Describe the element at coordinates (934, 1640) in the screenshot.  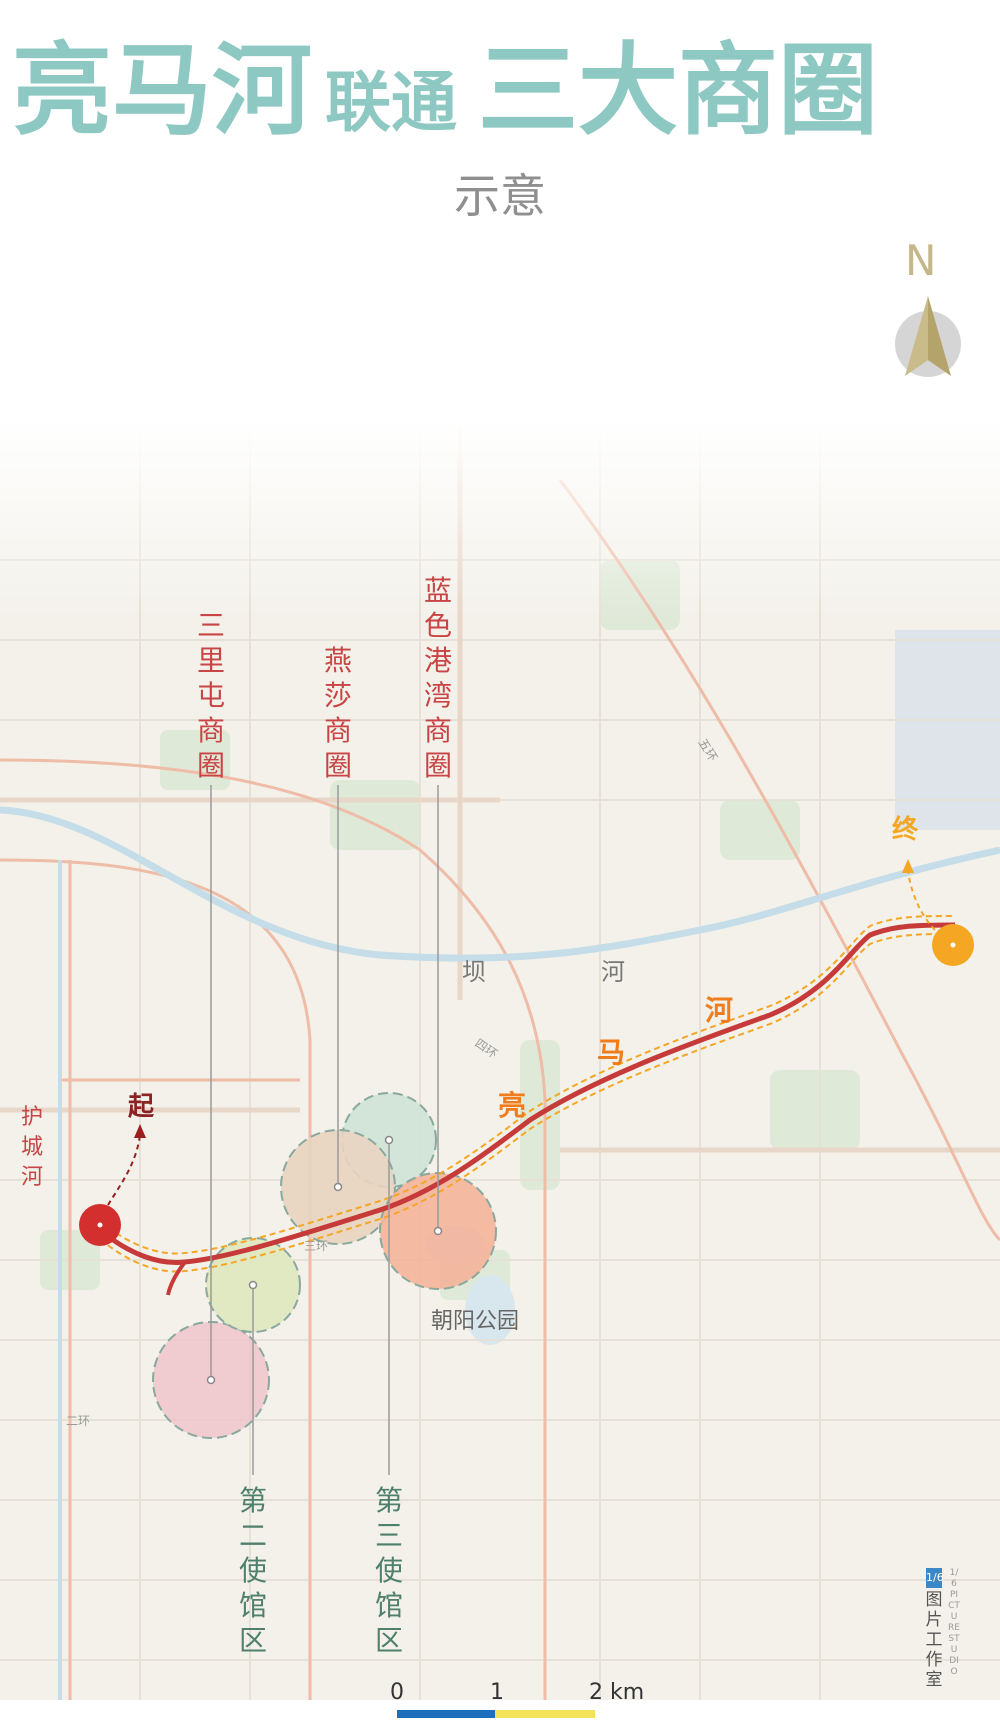
I see `studio-name-cn: 图片工作室` at that location.